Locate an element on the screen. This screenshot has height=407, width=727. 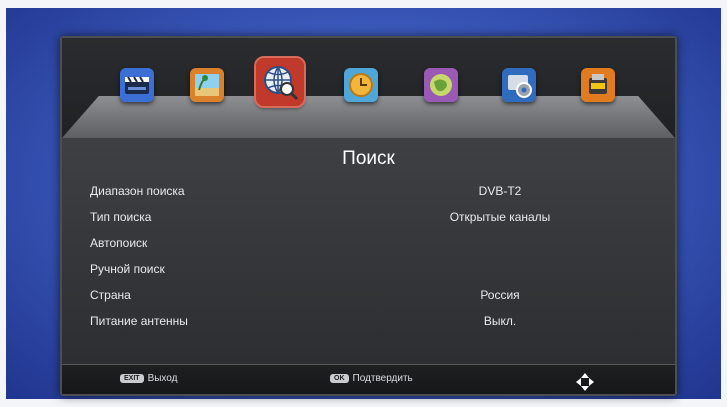
frame-right-edge is located at coordinates (724, 203).